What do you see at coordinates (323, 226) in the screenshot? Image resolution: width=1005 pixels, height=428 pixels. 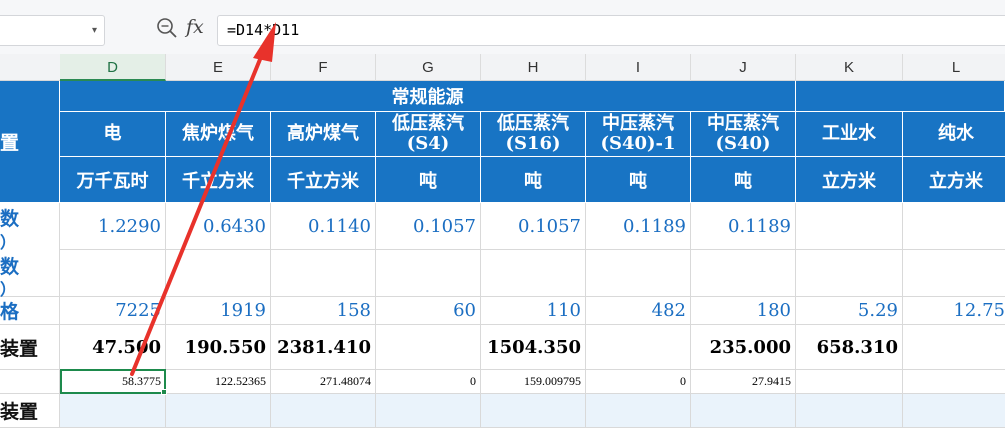 I see `factor-cell-f: 0.1140` at bounding box center [323, 226].